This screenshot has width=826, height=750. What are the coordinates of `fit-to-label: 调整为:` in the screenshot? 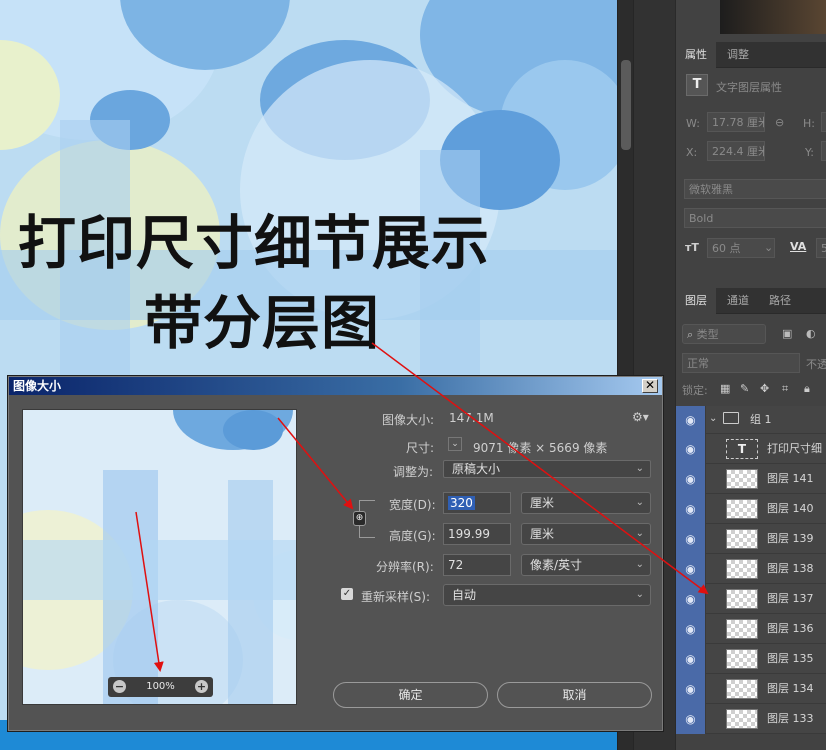 It's located at (413, 472).